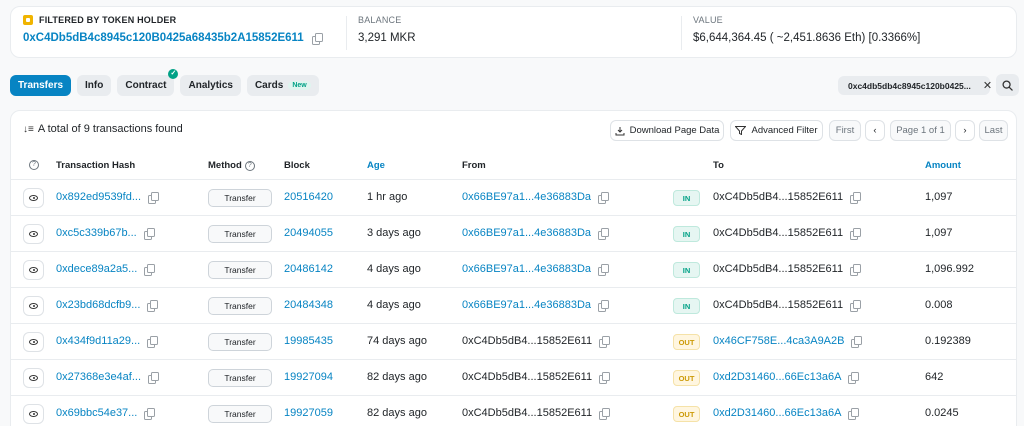 The height and width of the screenshot is (426, 1024). Describe the element at coordinates (148, 82) in the screenshot. I see `tab-contract: Contract ✓` at that location.